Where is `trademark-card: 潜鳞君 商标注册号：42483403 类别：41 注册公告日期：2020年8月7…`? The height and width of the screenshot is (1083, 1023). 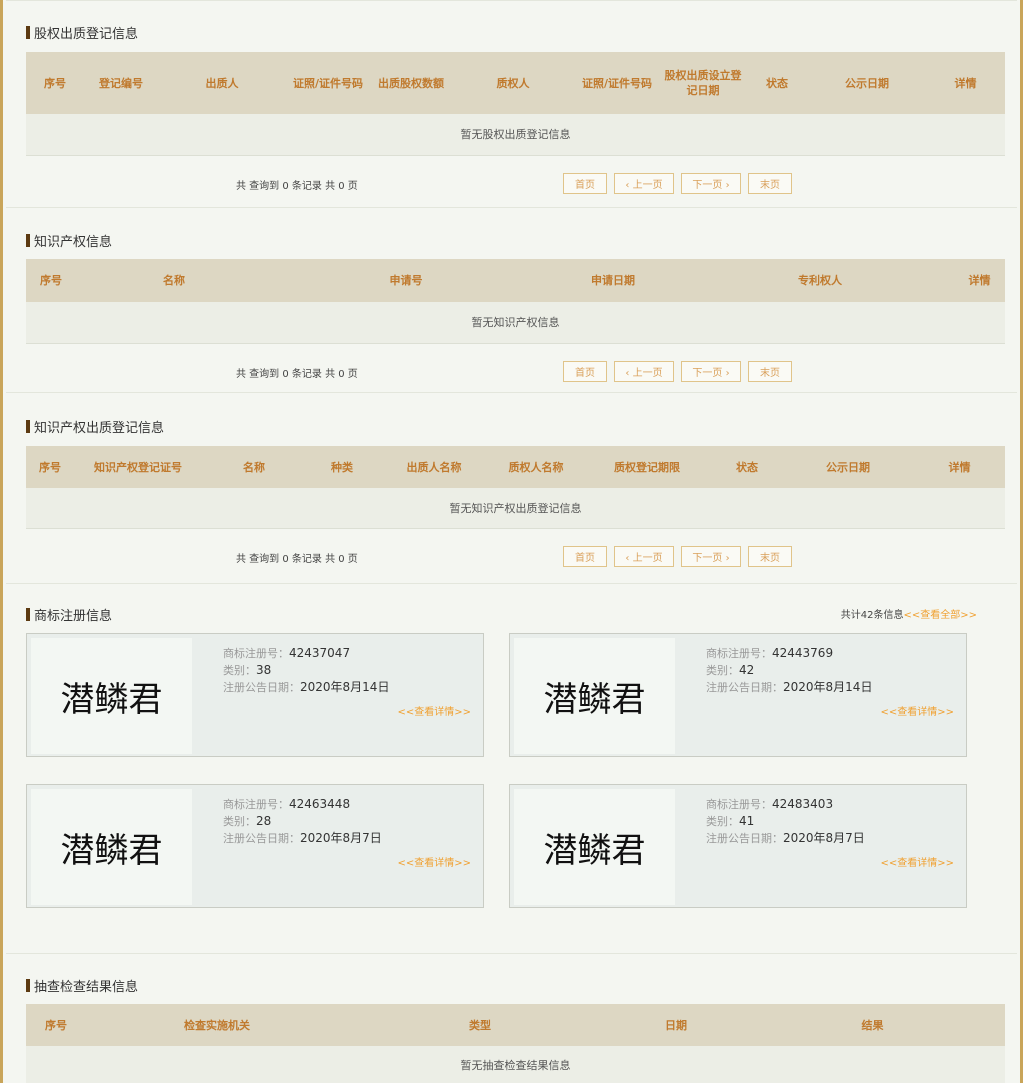
trademark-card: 潜鳞君 商标注册号：42483403 类别：41 注册公告日期：2020年8月7… is located at coordinates (738, 846).